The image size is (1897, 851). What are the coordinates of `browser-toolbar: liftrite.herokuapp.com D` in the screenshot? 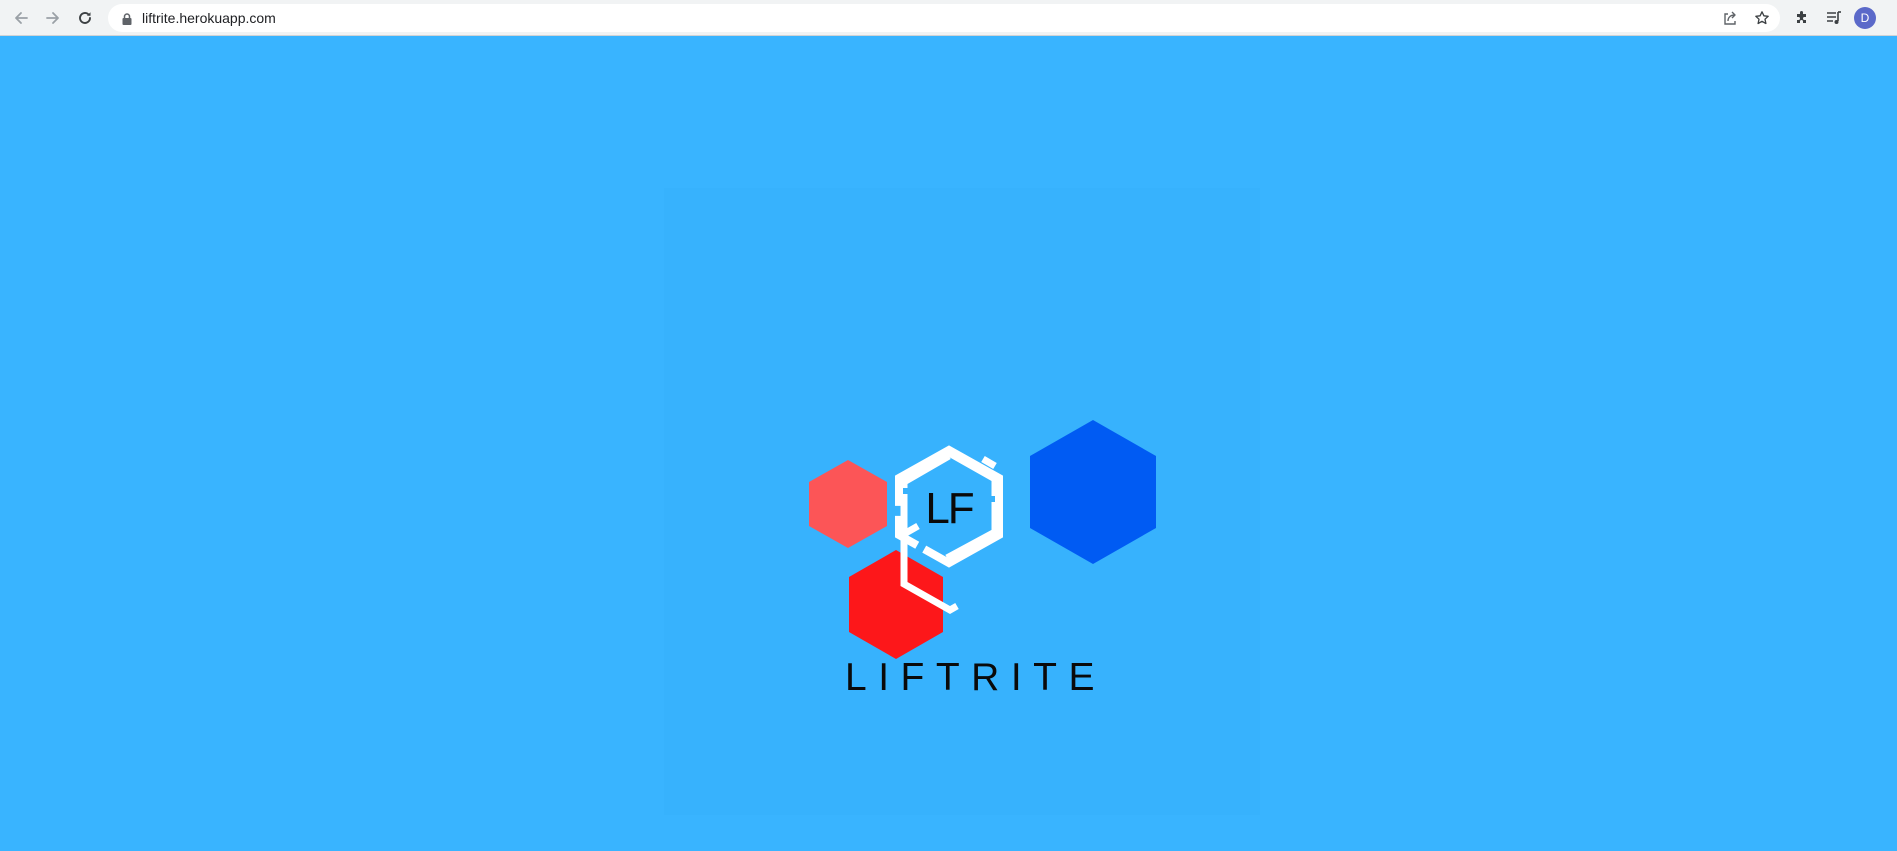 It's located at (948, 18).